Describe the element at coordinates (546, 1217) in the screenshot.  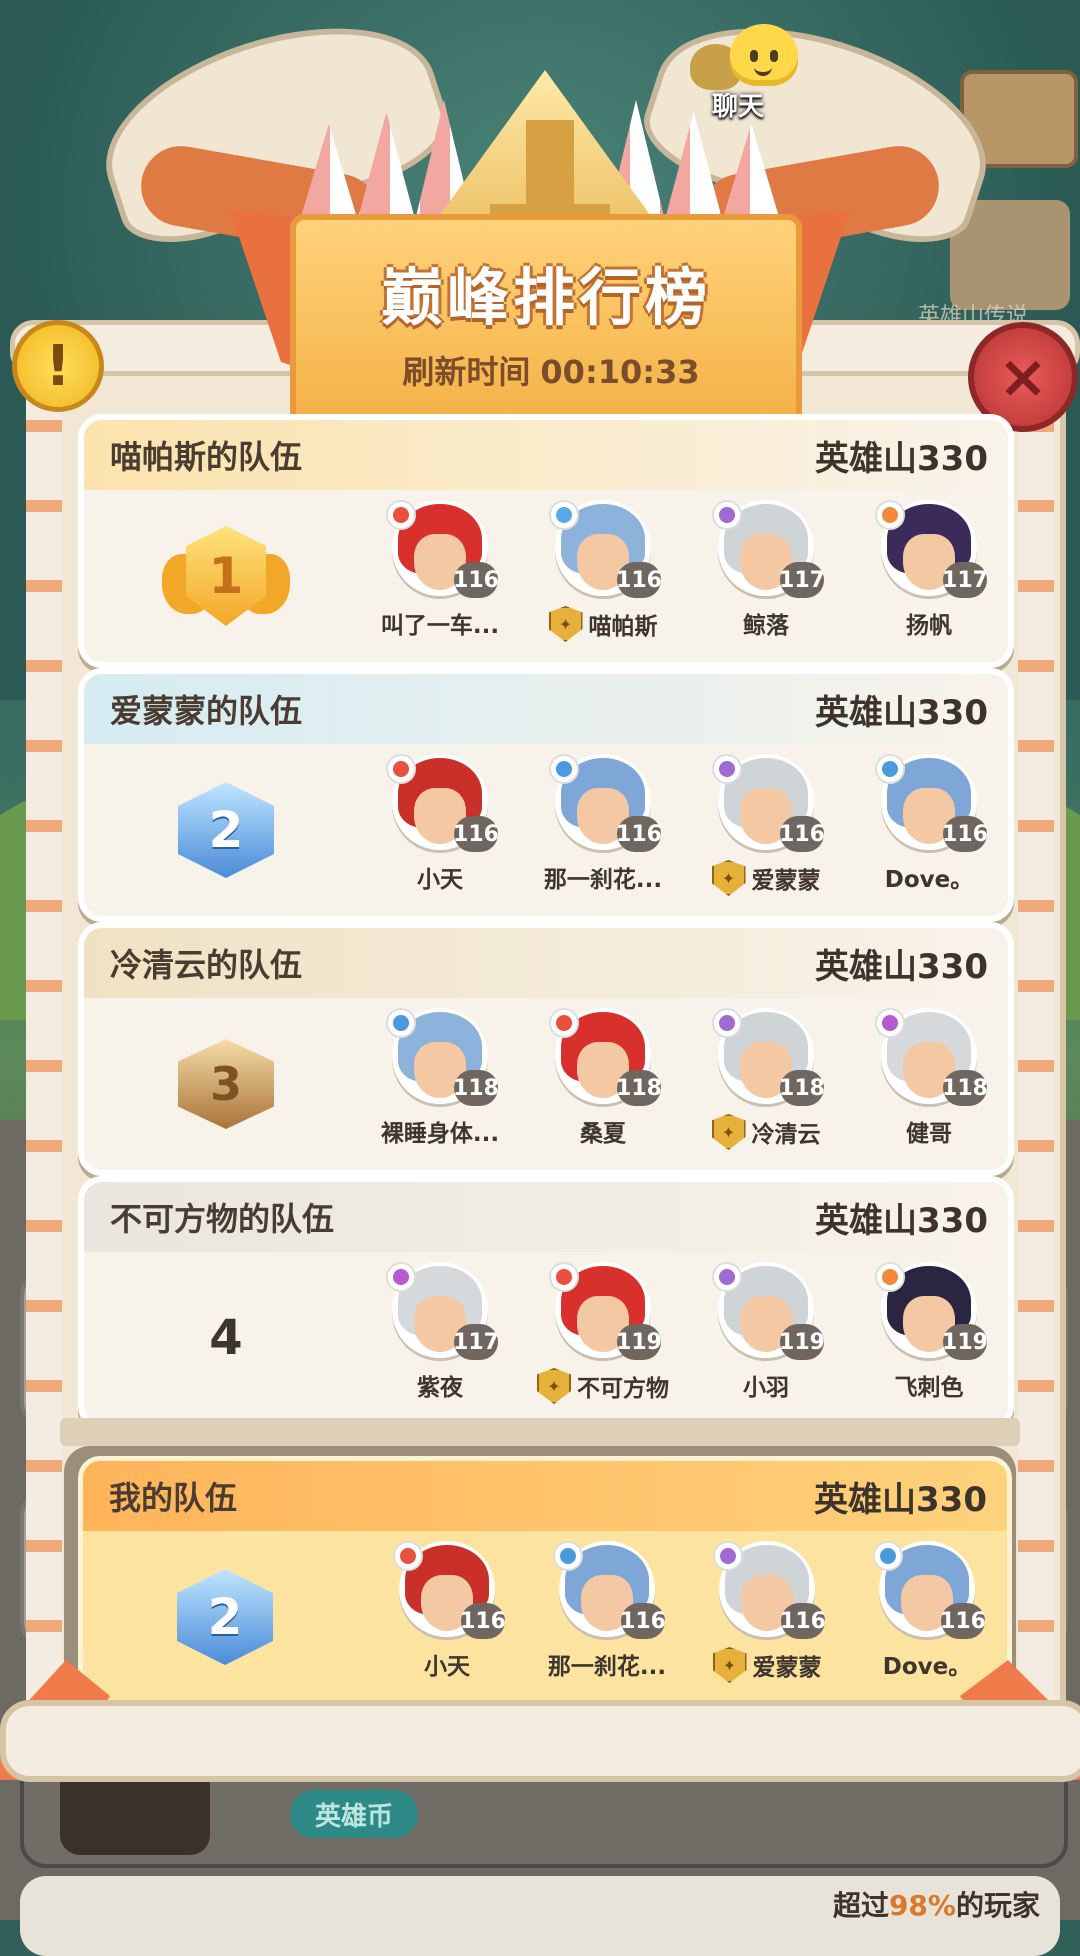
I see `team-header: 不可方物的队伍 英雄山330` at that location.